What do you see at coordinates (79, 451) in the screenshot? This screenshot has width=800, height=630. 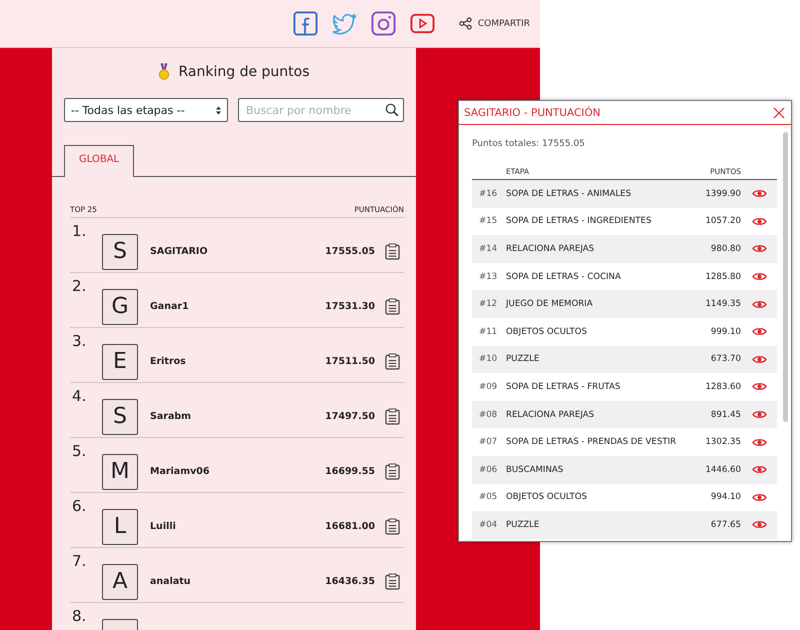 I see `rank-number: 5.` at bounding box center [79, 451].